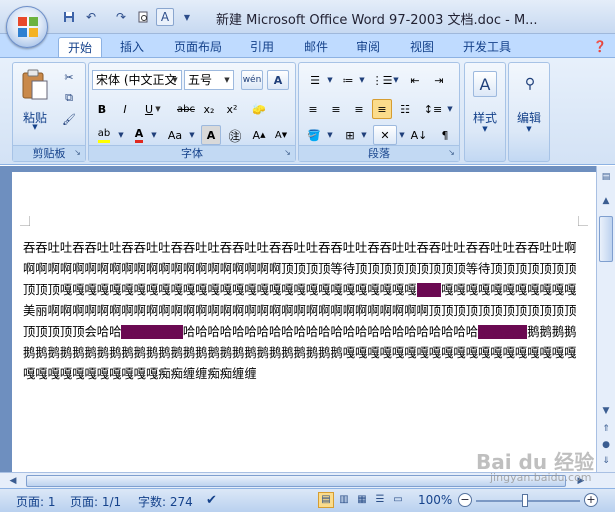  I want to click on change-case-icon: Aa, so click(175, 135).